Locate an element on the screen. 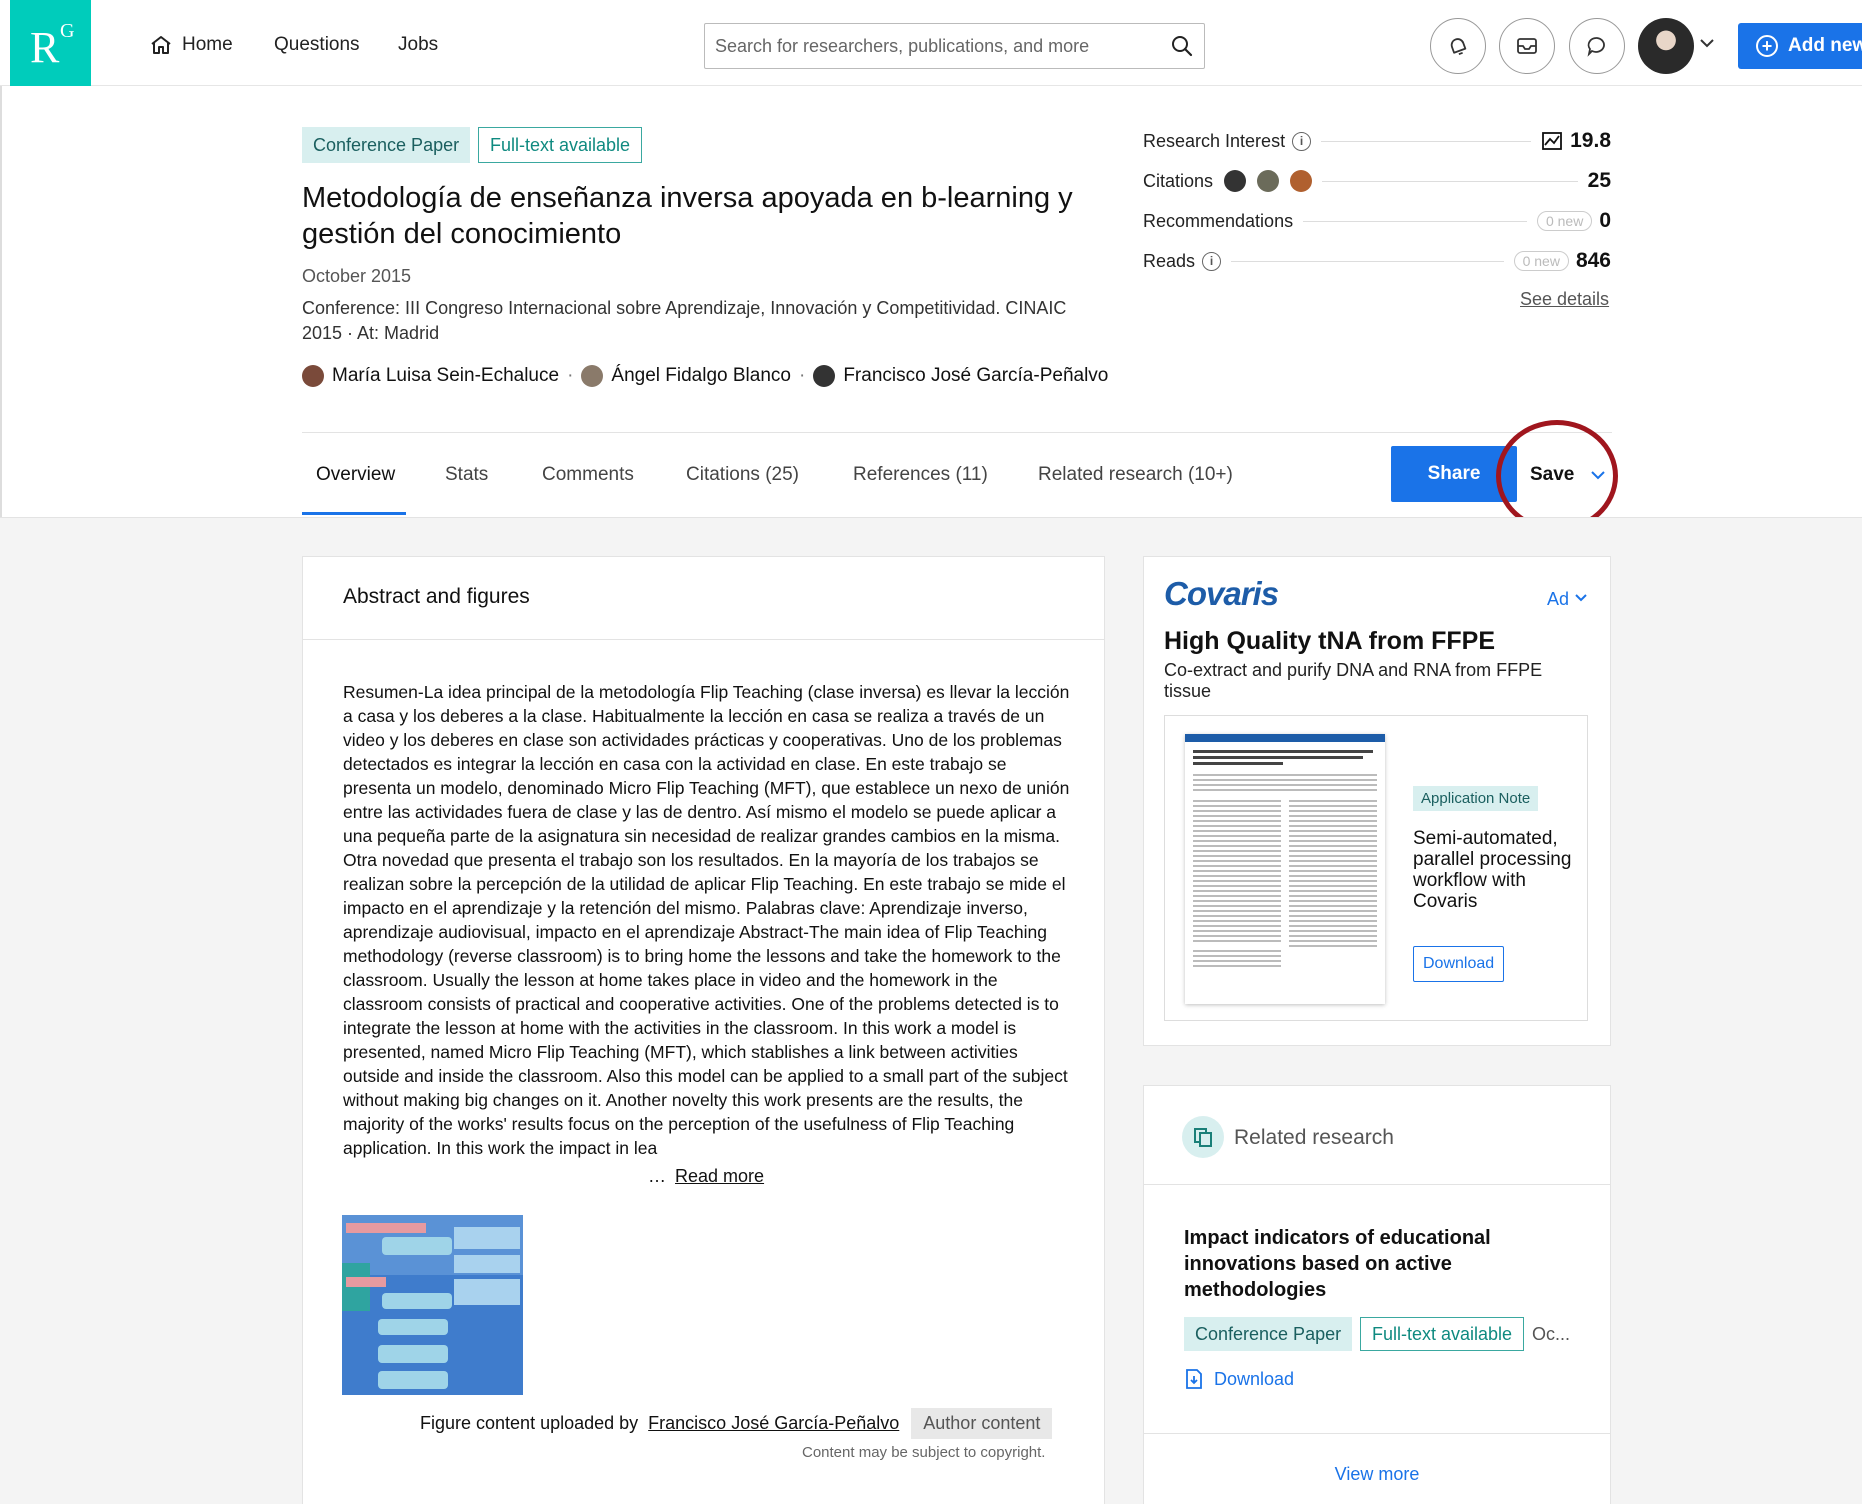  read-more-label: Read more is located at coordinates (720, 1176).